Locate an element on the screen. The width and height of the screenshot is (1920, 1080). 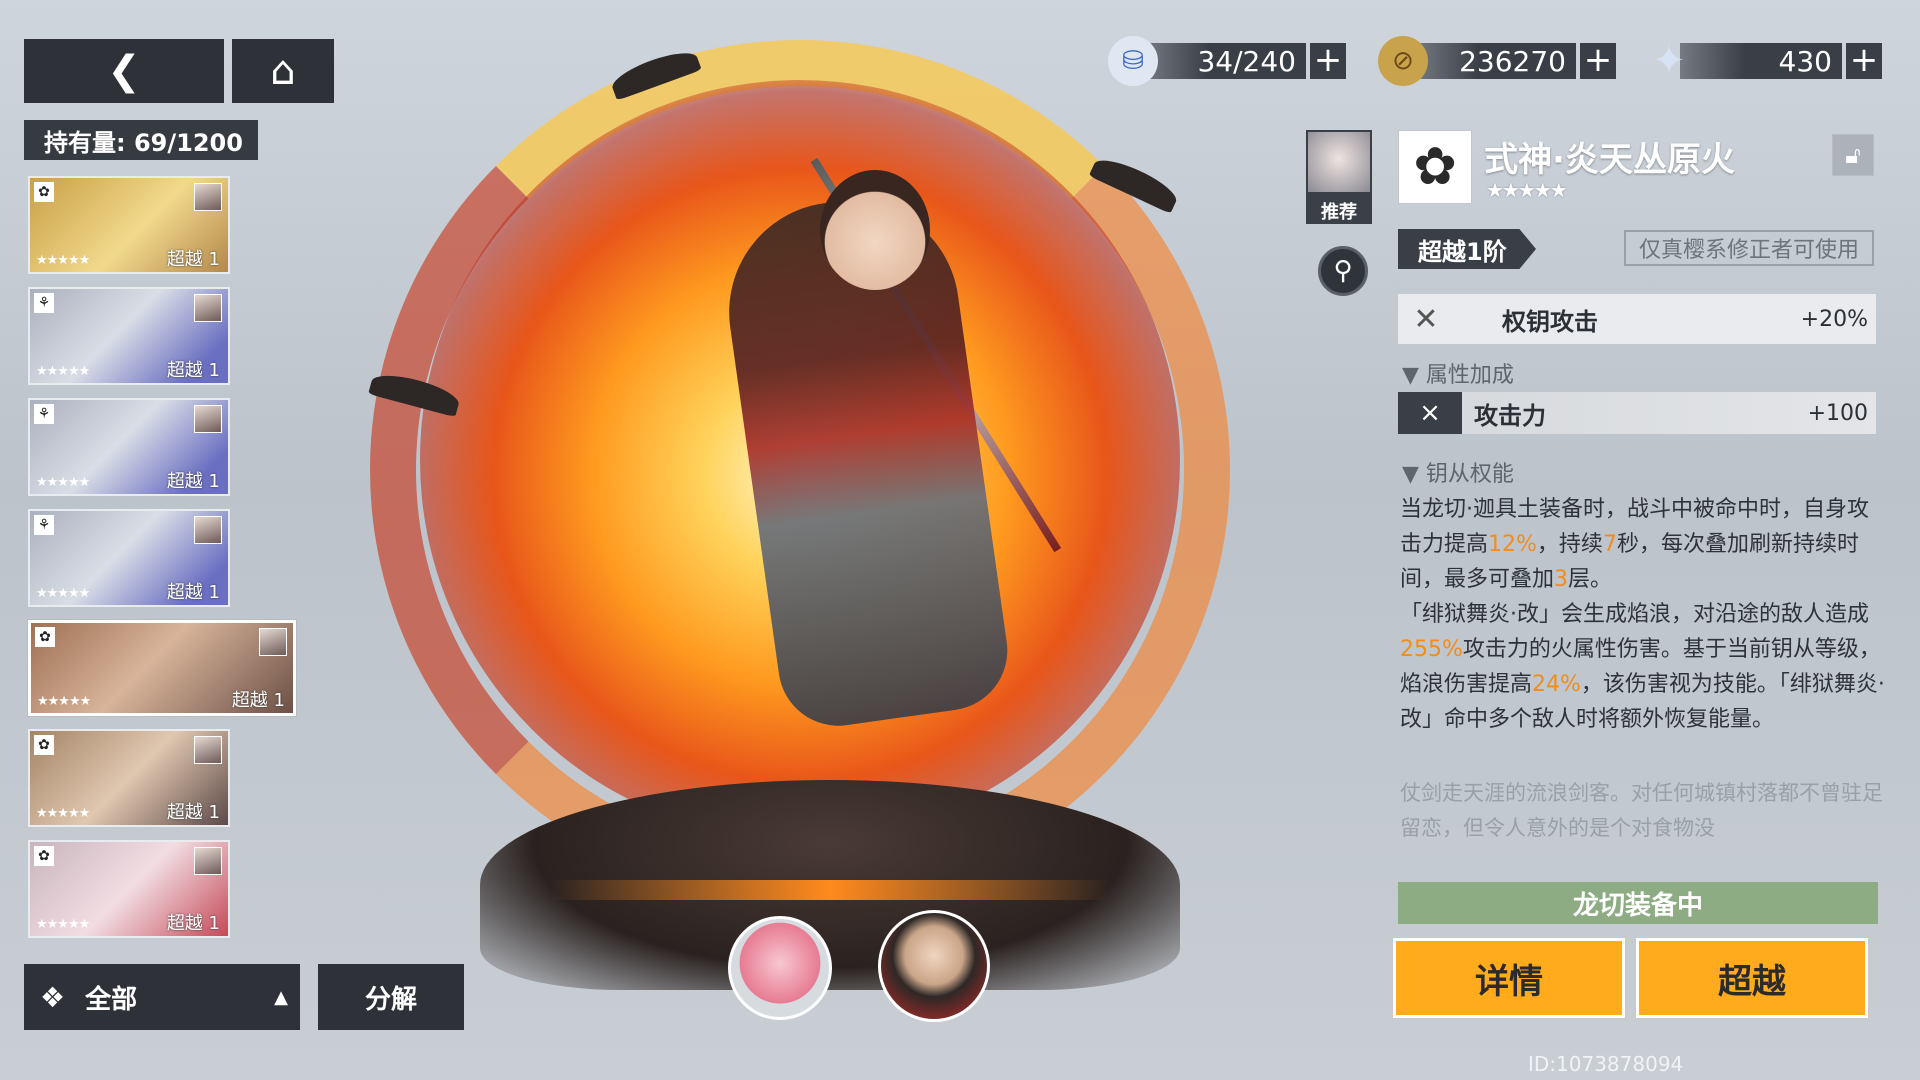
character-avatar is located at coordinates (780, 968).